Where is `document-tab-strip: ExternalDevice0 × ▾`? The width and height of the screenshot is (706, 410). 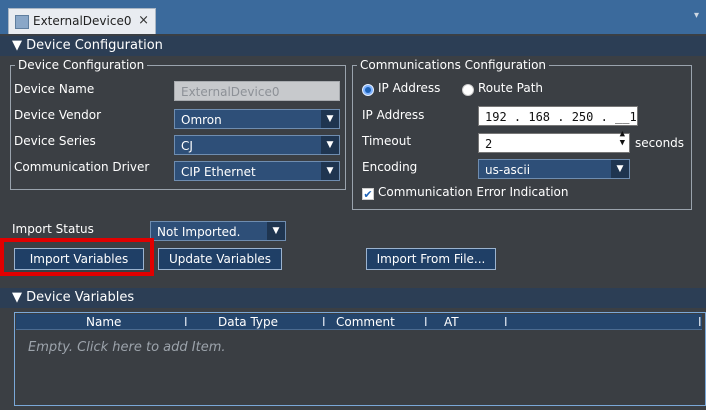 document-tab-strip: ExternalDevice0 × ▾ is located at coordinates (353, 17).